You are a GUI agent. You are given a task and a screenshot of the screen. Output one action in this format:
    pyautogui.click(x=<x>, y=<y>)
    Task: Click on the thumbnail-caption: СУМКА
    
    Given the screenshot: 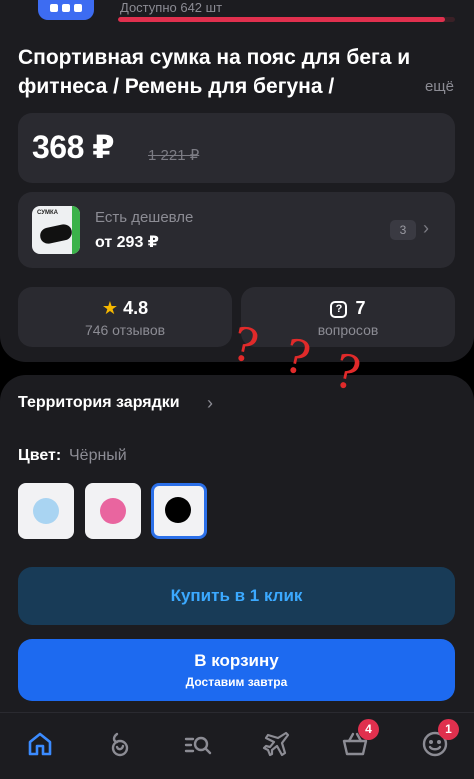 What is the action you would take?
    pyautogui.click(x=47, y=213)
    